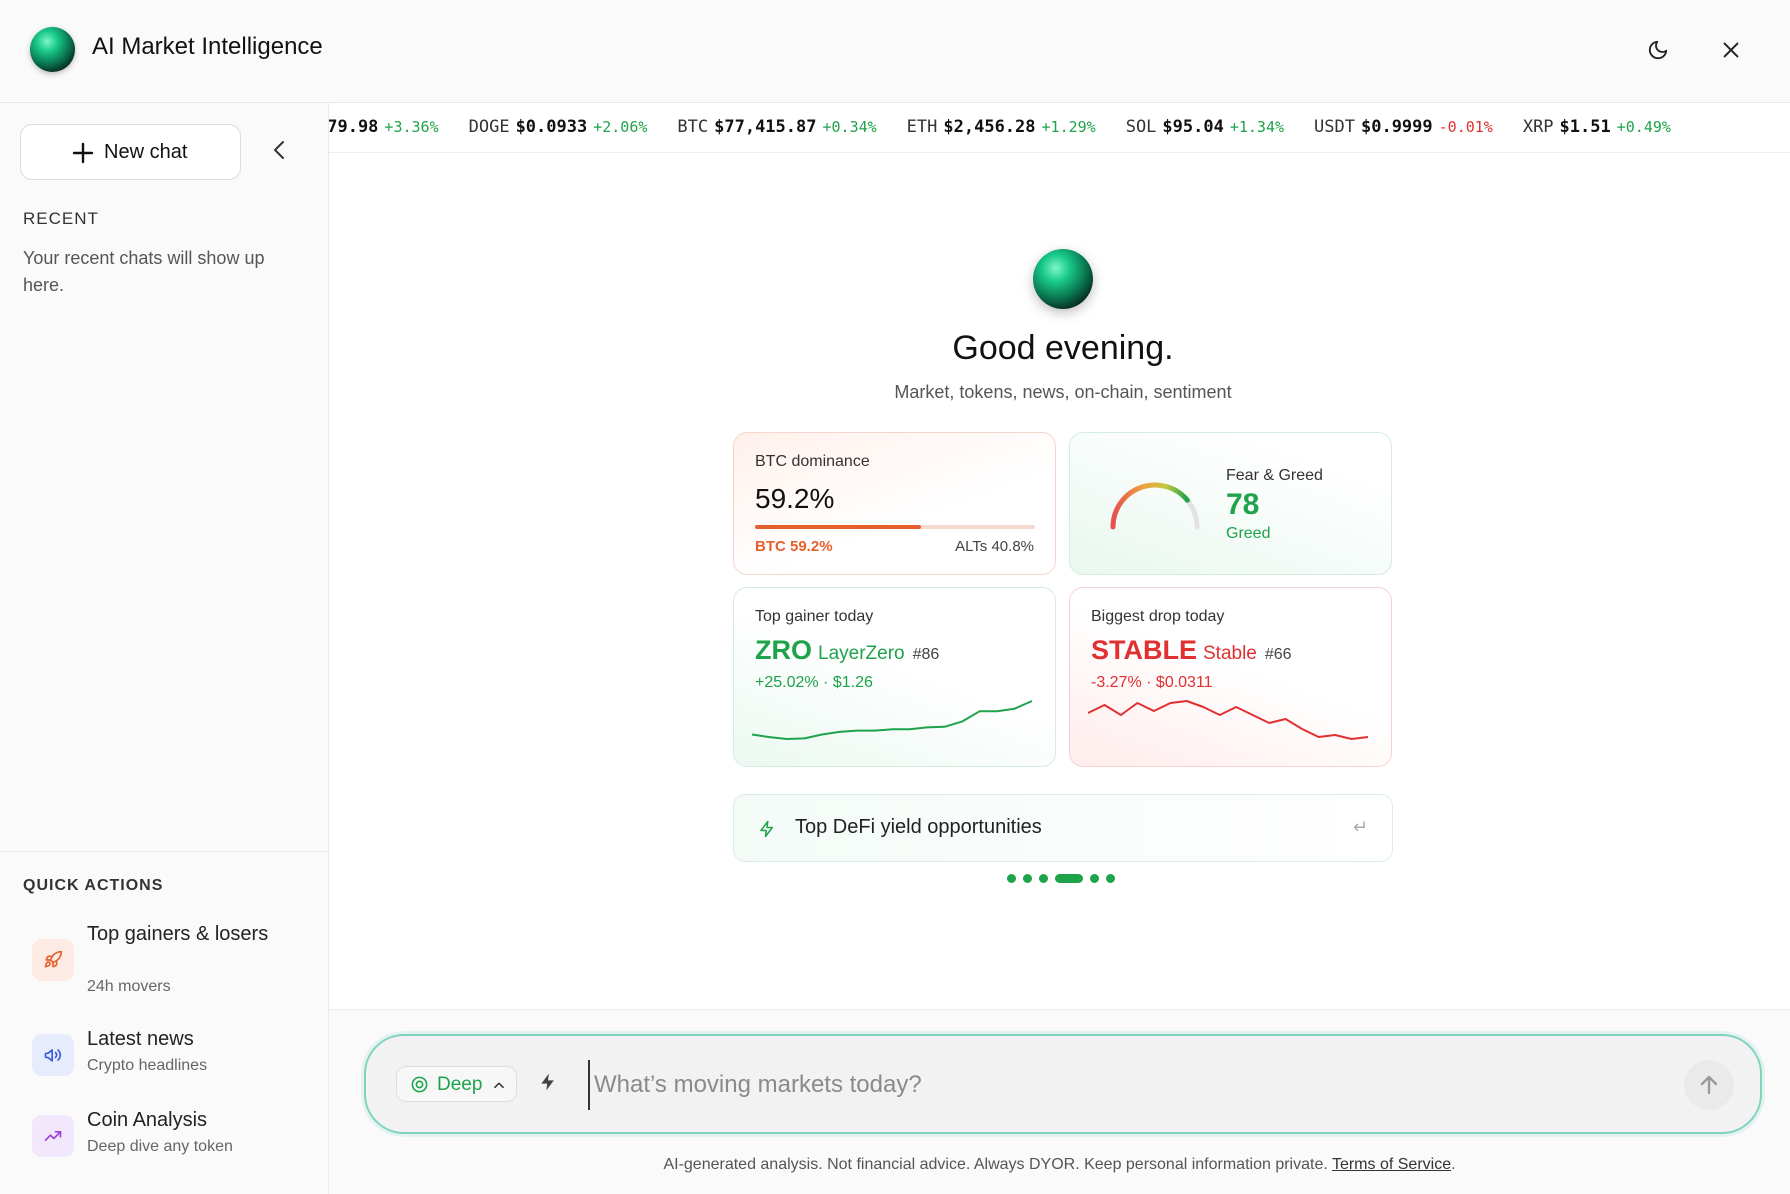 Image resolution: width=1790 pixels, height=1194 pixels. Describe the element at coordinates (354, 127) in the screenshot. I see `ticker-price: $79.98` at that location.